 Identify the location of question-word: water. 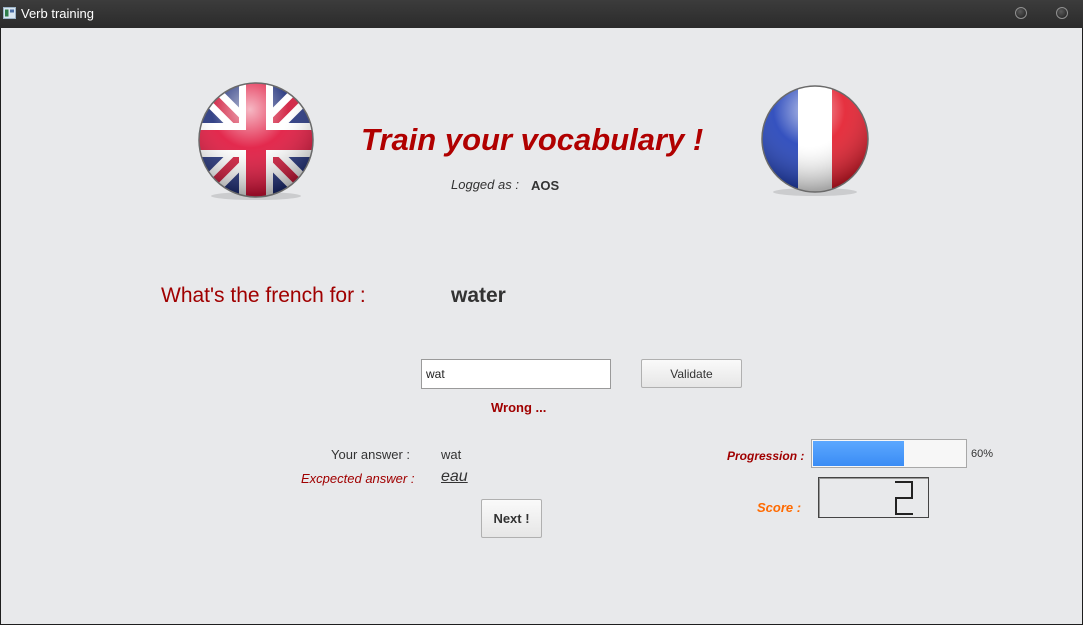
(478, 295).